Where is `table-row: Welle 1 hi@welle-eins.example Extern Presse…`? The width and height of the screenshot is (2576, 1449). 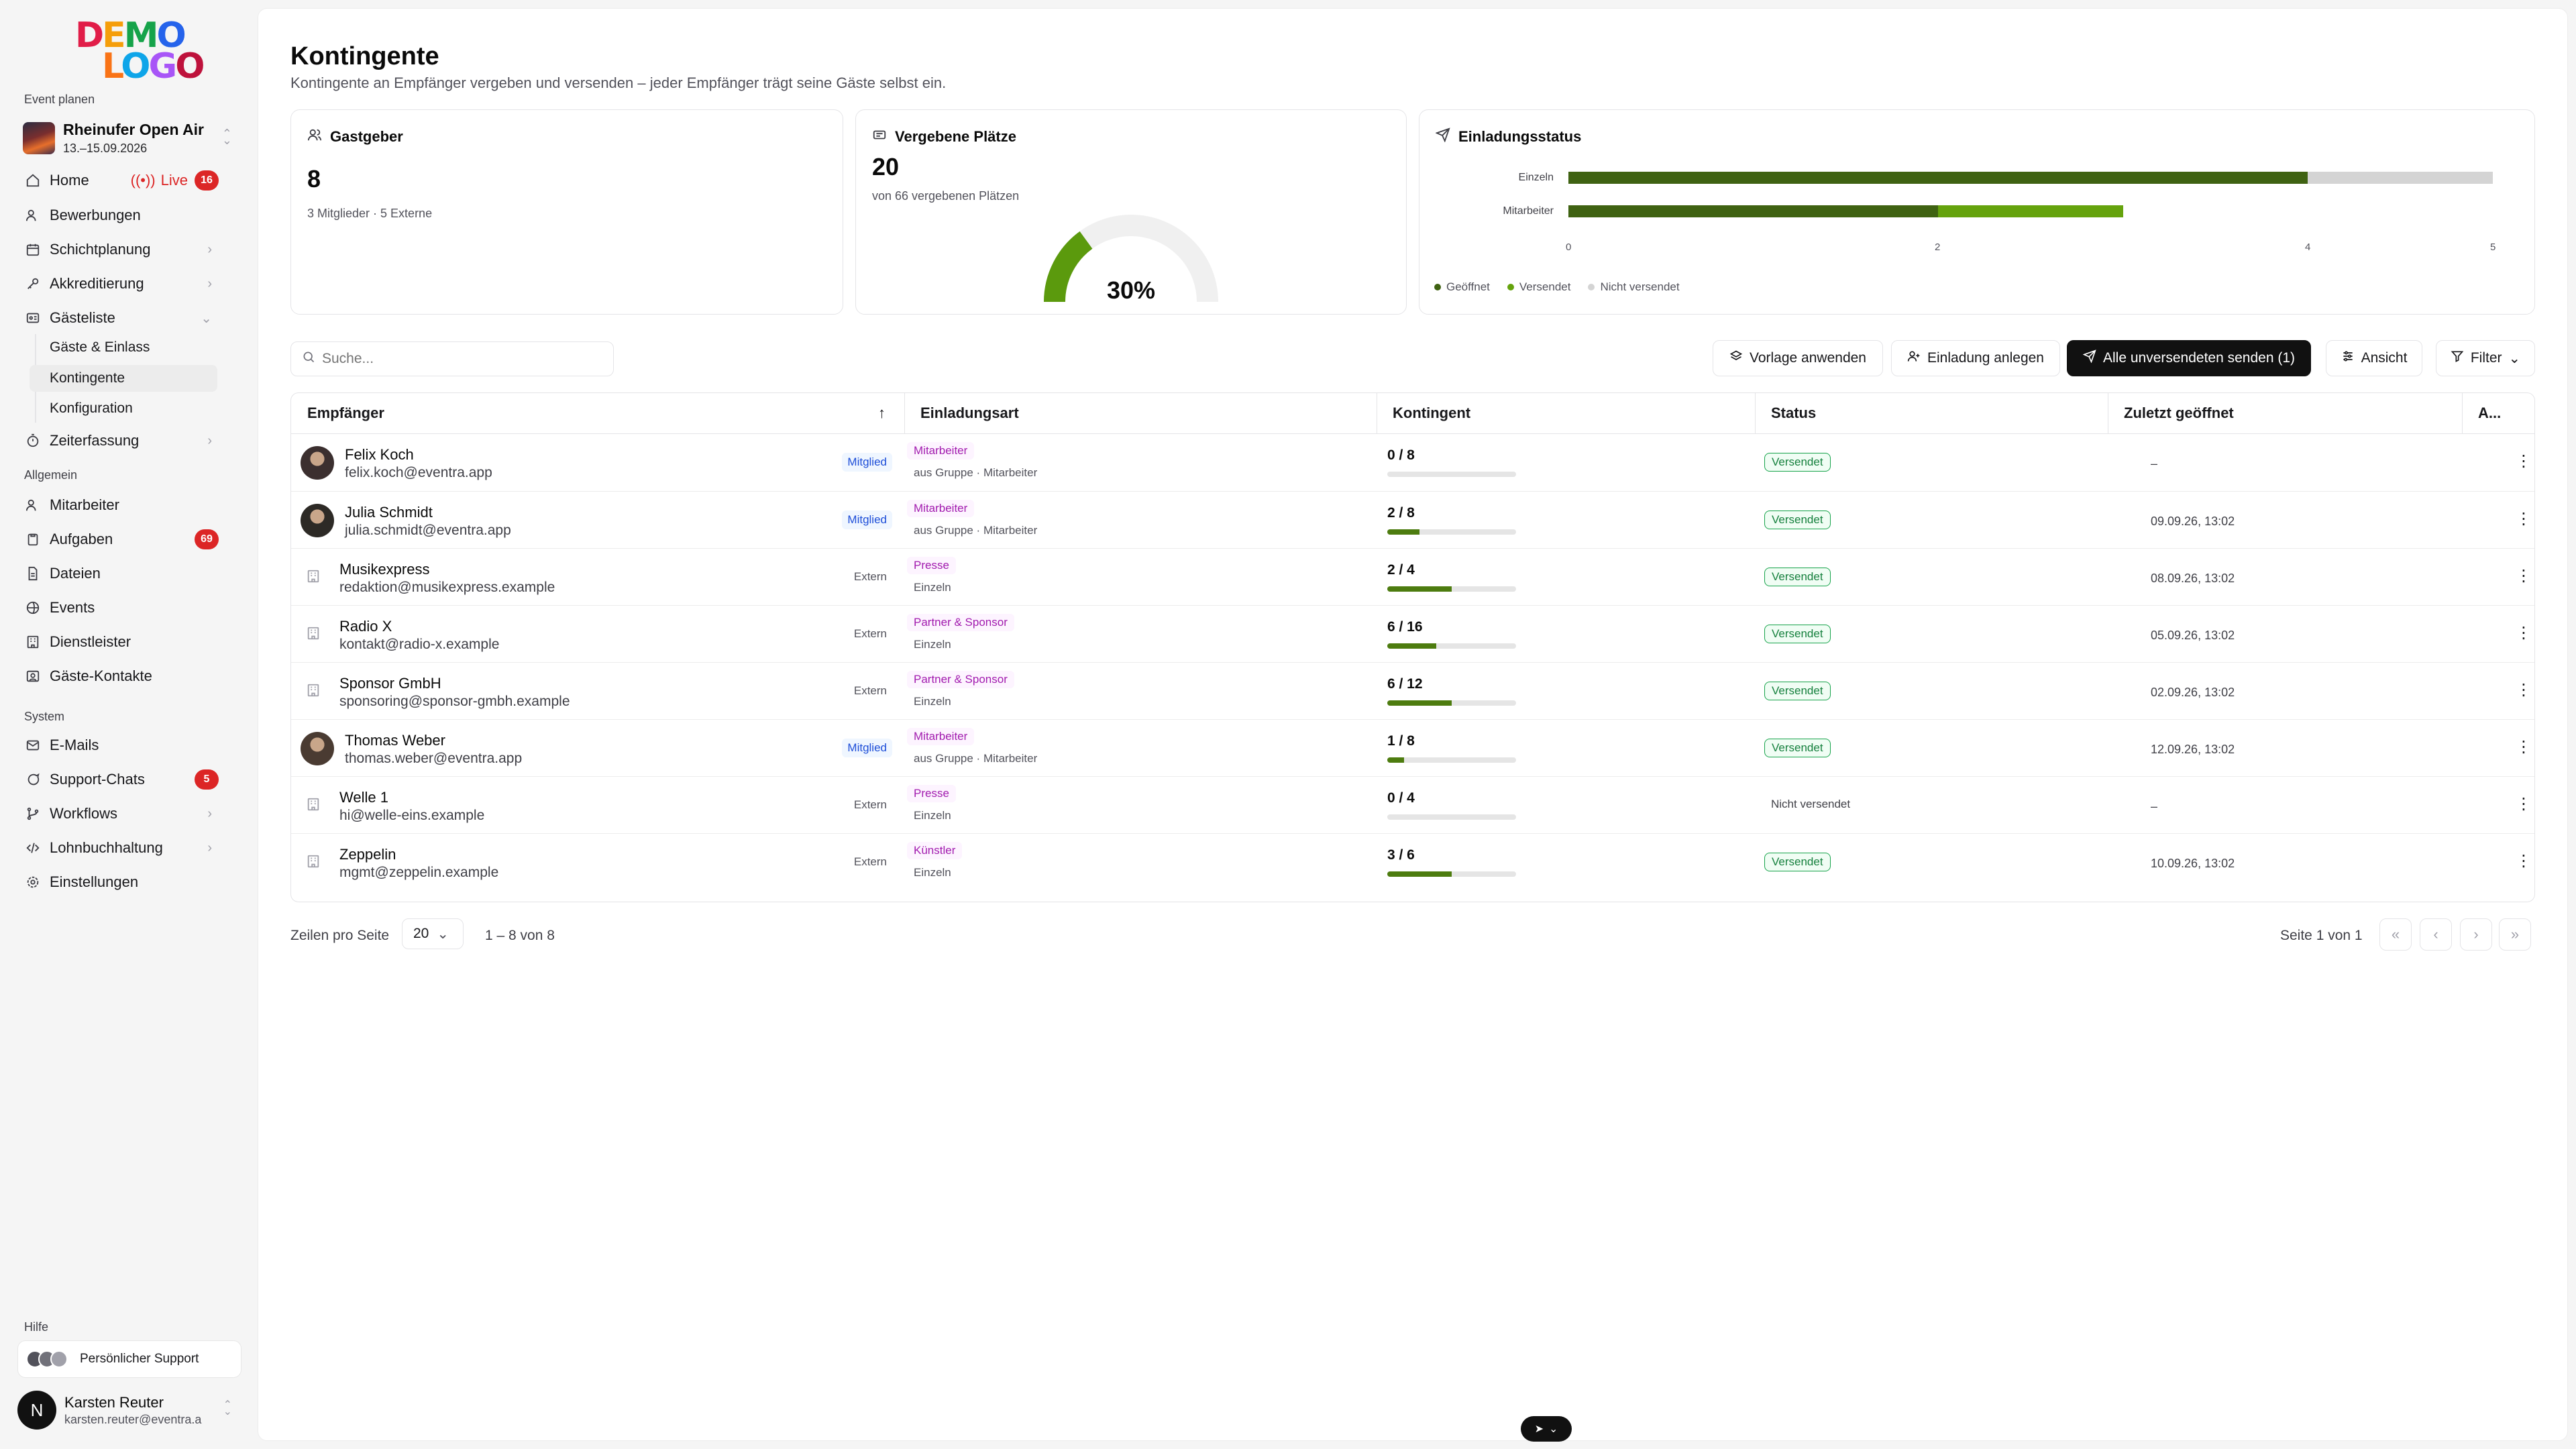
table-row: Welle 1 hi@welle-eins.example Extern Presse… is located at coordinates (1412, 804).